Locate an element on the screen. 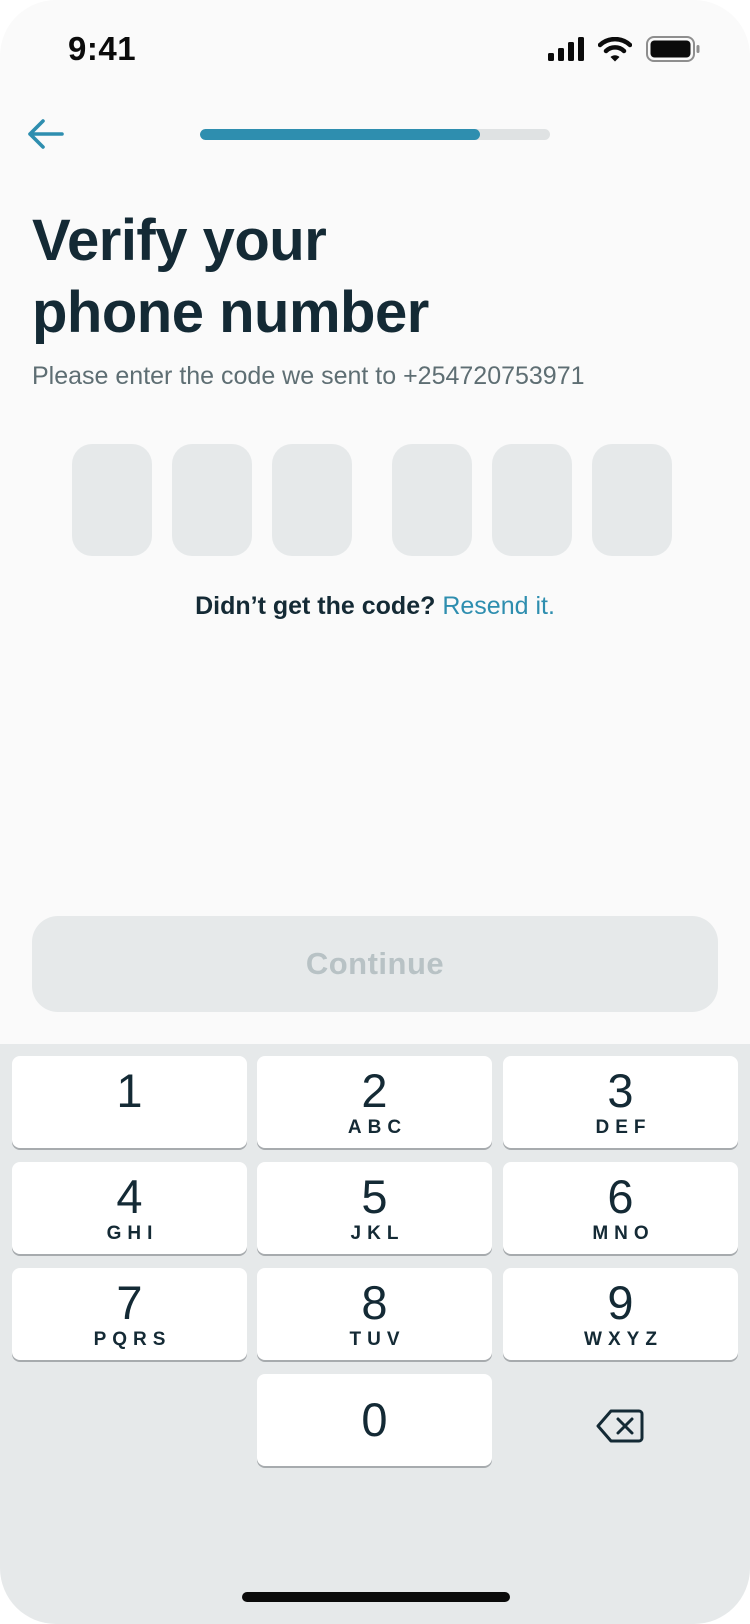 The image size is (750, 1624). arrow-left-icon is located at coordinates (46, 134).